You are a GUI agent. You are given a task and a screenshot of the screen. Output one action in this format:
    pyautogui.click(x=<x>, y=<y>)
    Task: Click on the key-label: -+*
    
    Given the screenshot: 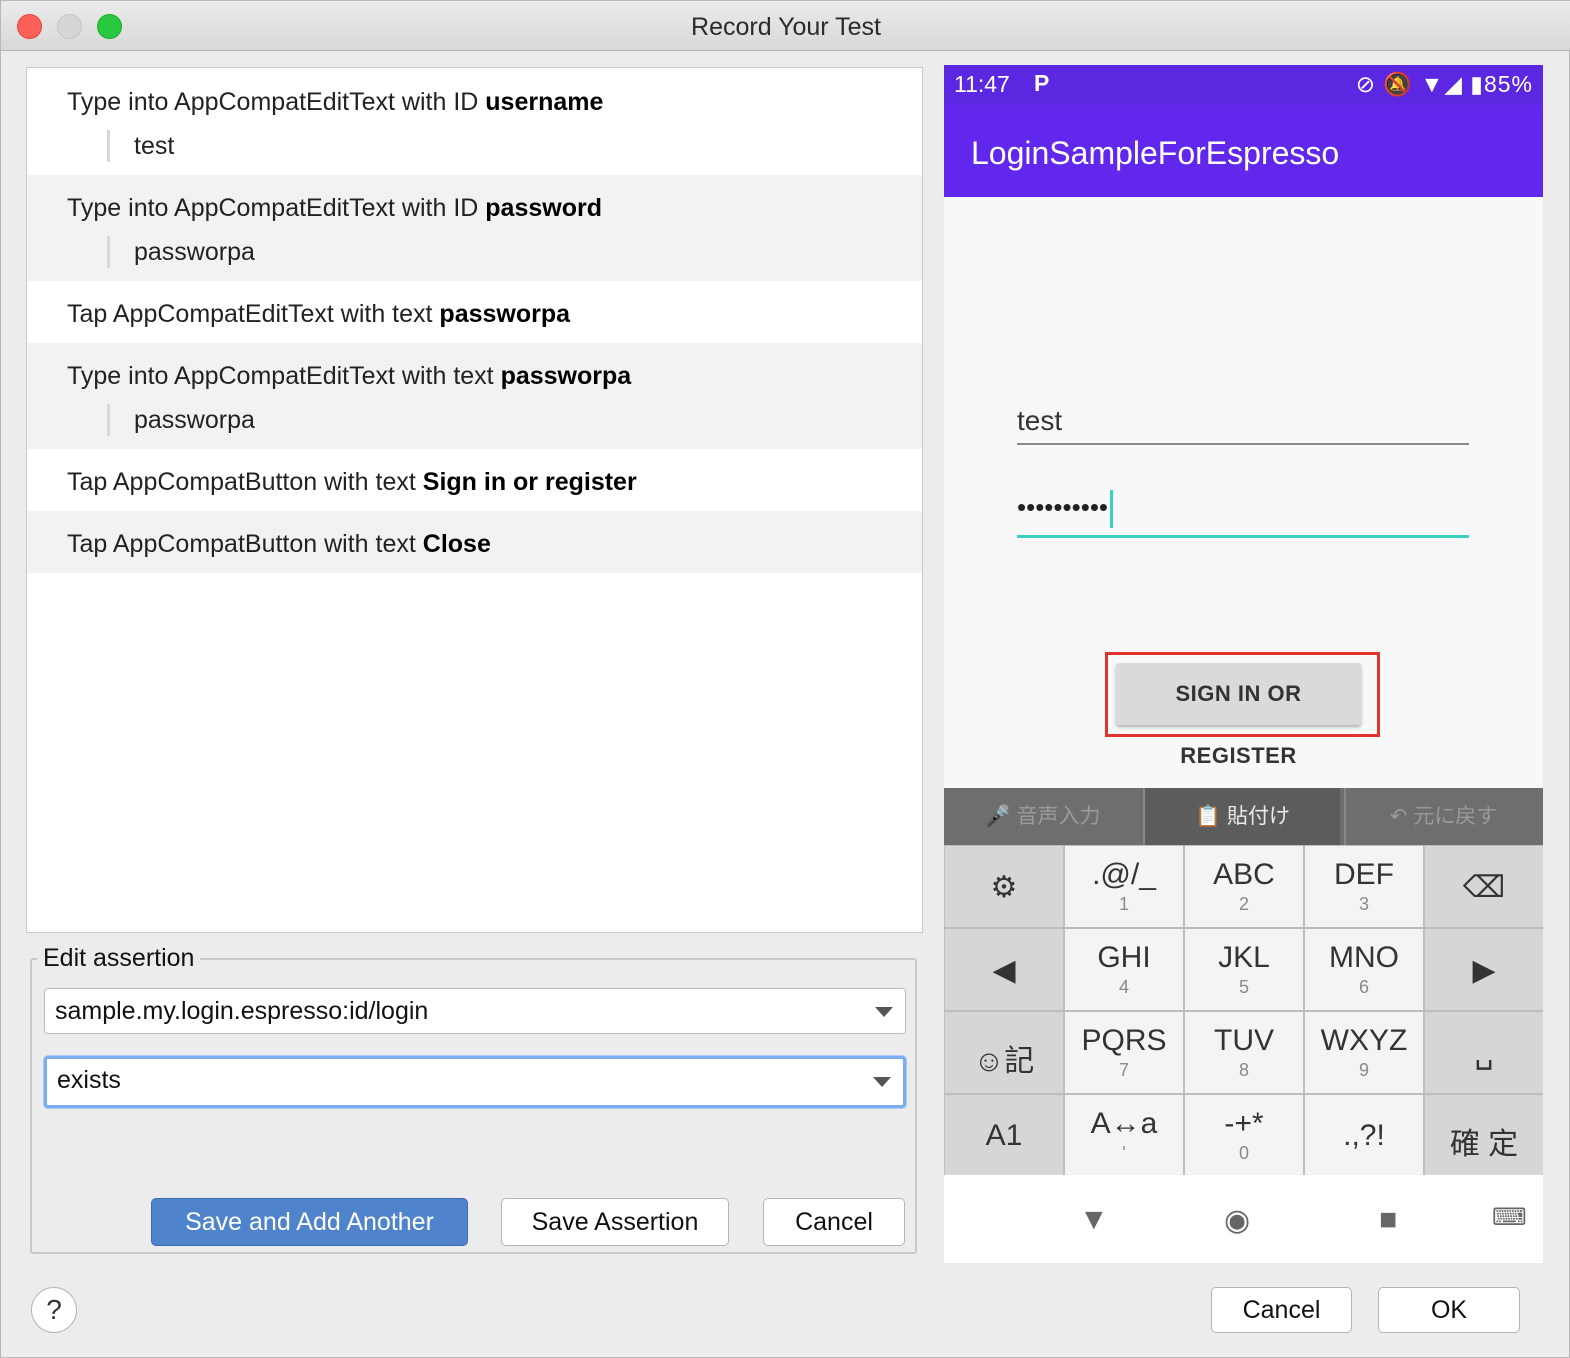 What is the action you would take?
    pyautogui.click(x=1244, y=1123)
    